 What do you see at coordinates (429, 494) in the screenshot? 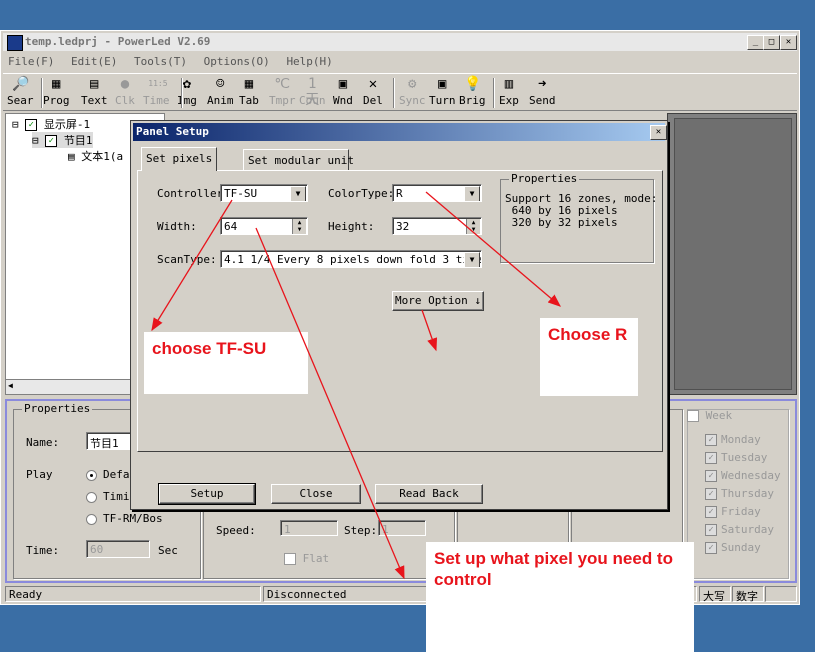
I see `read-back-button: Read Back` at bounding box center [429, 494].